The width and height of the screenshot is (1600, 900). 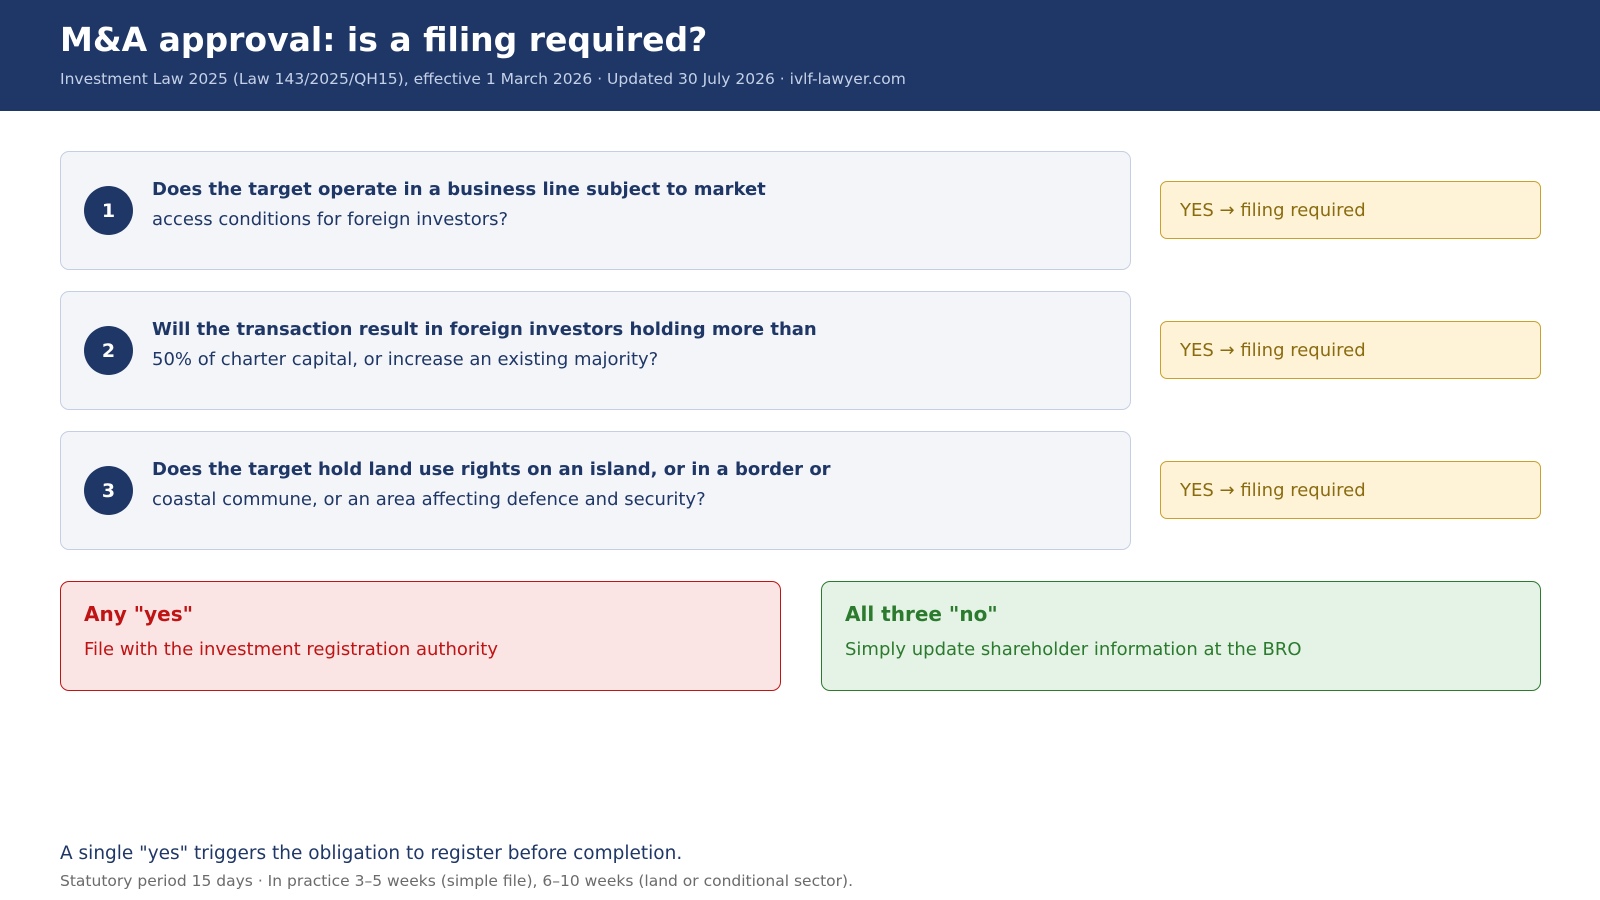 I want to click on yes-outcome-3: YES → filing required, so click(x=1350, y=490).